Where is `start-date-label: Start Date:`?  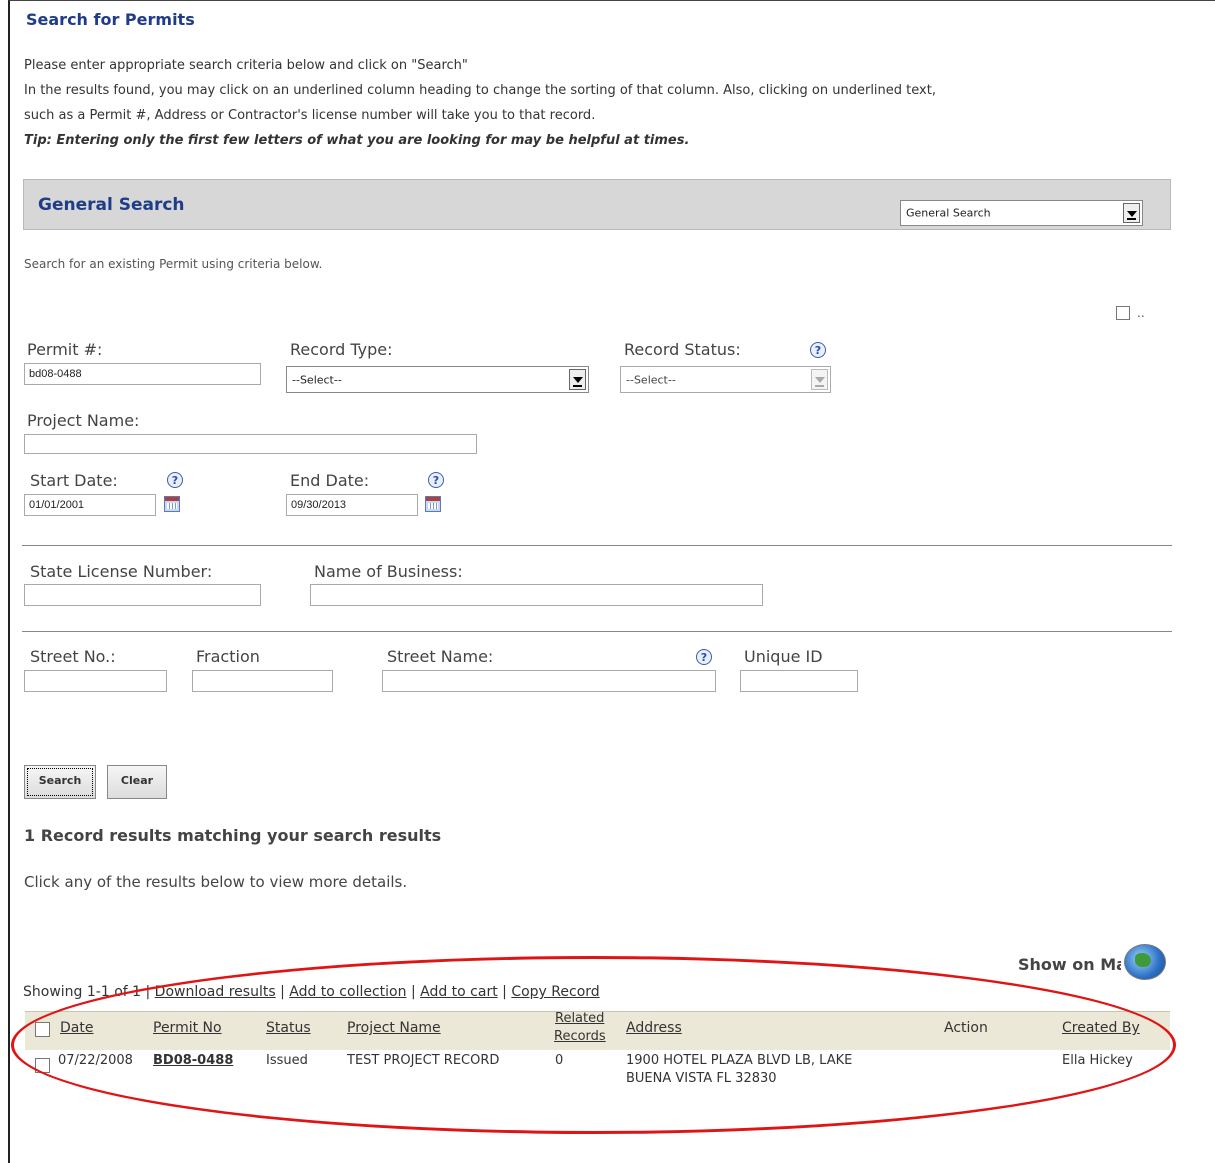
start-date-label: Start Date: is located at coordinates (74, 480).